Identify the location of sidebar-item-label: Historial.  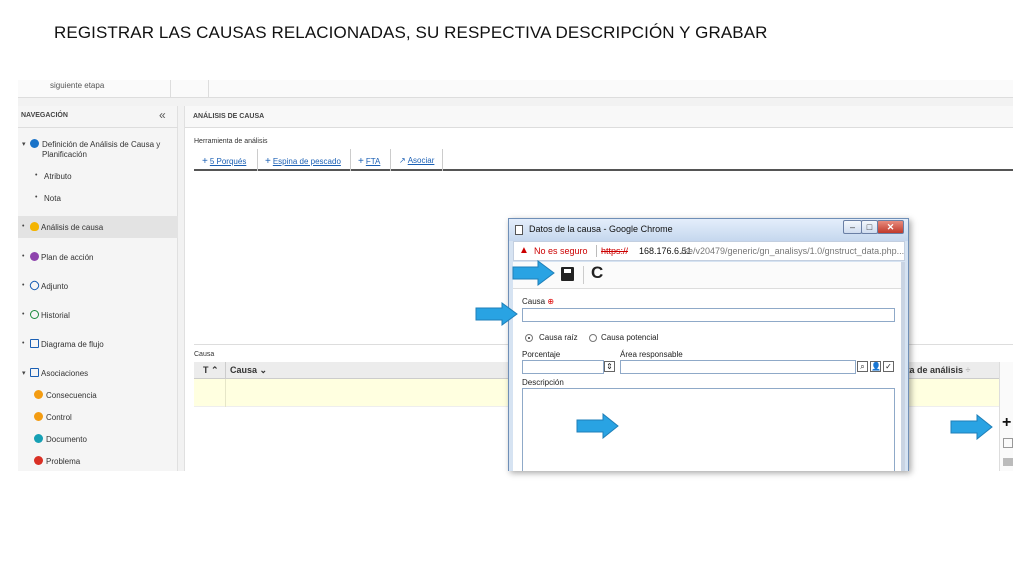
(55, 315).